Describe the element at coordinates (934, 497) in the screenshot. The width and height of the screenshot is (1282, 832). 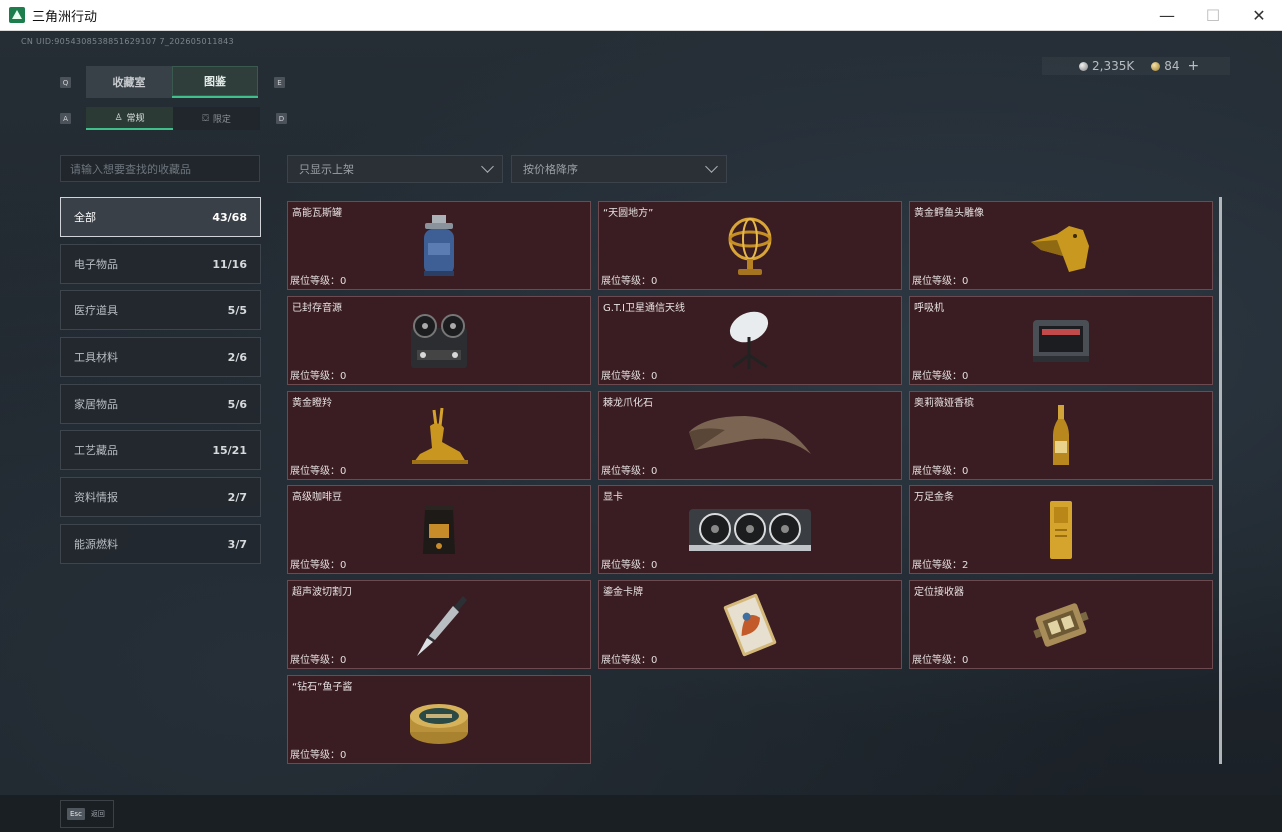
I see `item-name: 万足金条` at that location.